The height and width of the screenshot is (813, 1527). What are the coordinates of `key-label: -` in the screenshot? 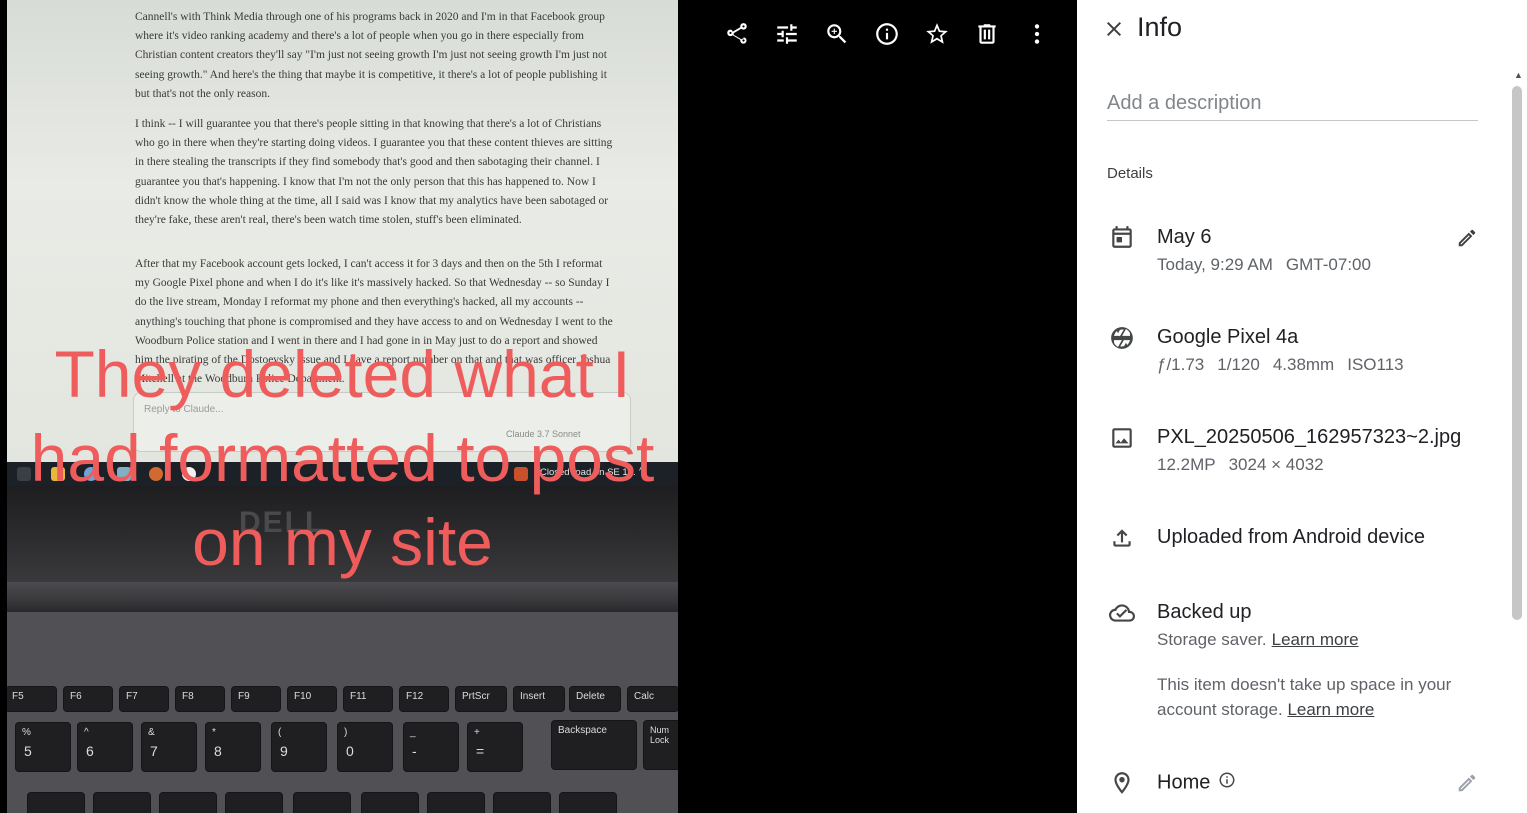 It's located at (414, 751).